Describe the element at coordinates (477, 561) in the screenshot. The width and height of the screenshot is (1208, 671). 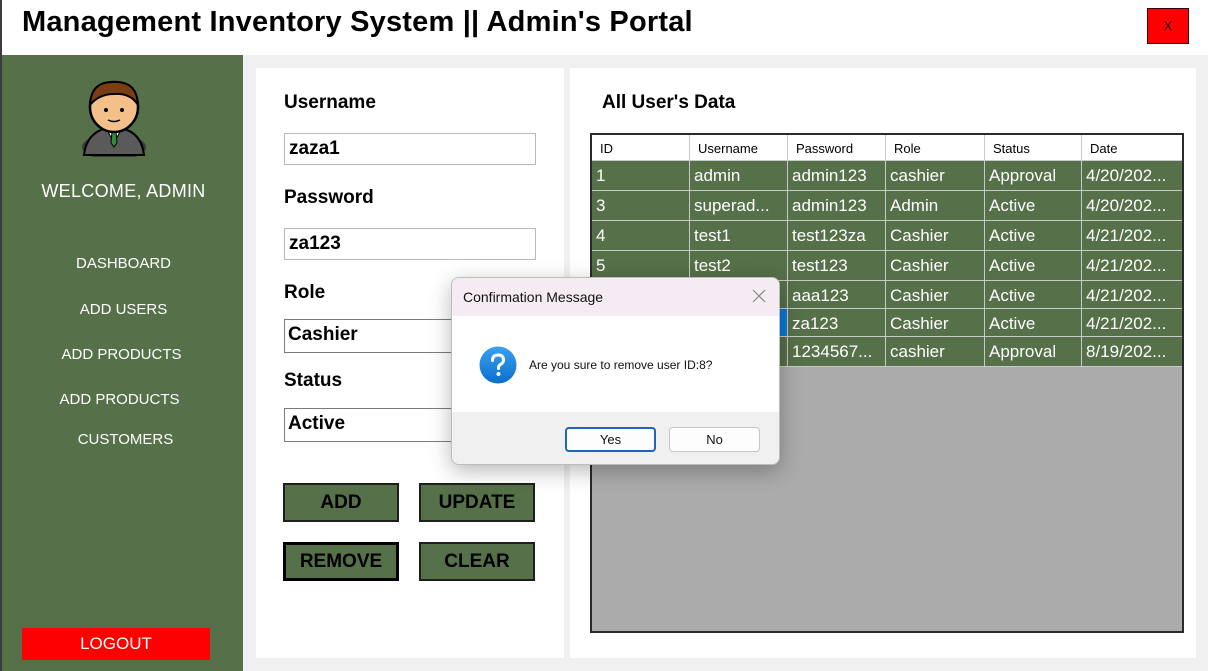
I see `clear-button: CLEAR` at that location.